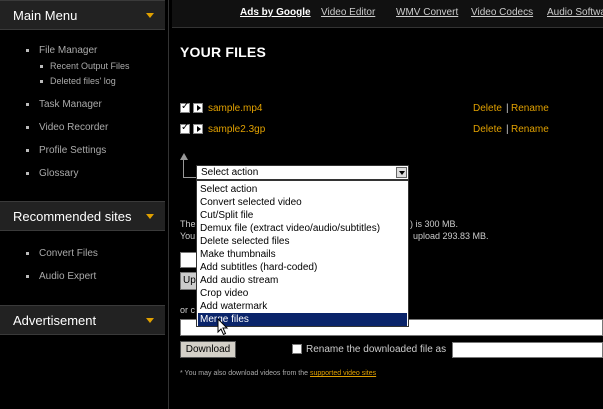 The height and width of the screenshot is (409, 603). What do you see at coordinates (83, 81) in the screenshot?
I see `sidebar-item-label: Deleted files' log` at bounding box center [83, 81].